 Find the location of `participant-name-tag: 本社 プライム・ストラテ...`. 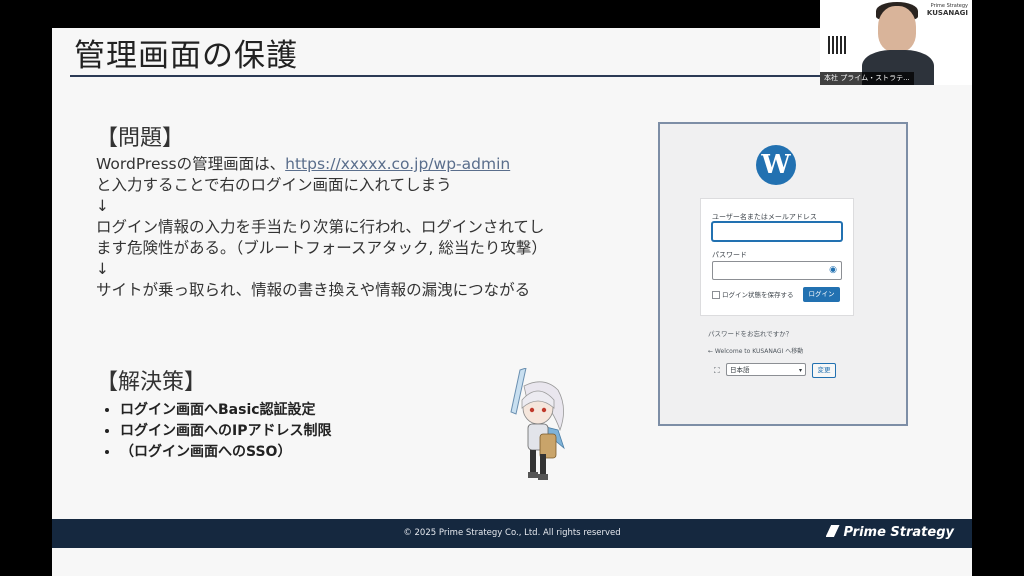

participant-name-tag: 本社 プライム・ストラテ... is located at coordinates (867, 78).